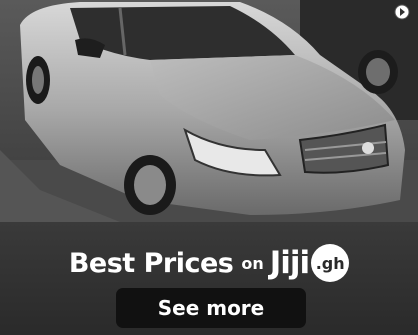 The image size is (418, 335). I want to click on headline-connector-text: on, so click(252, 263).